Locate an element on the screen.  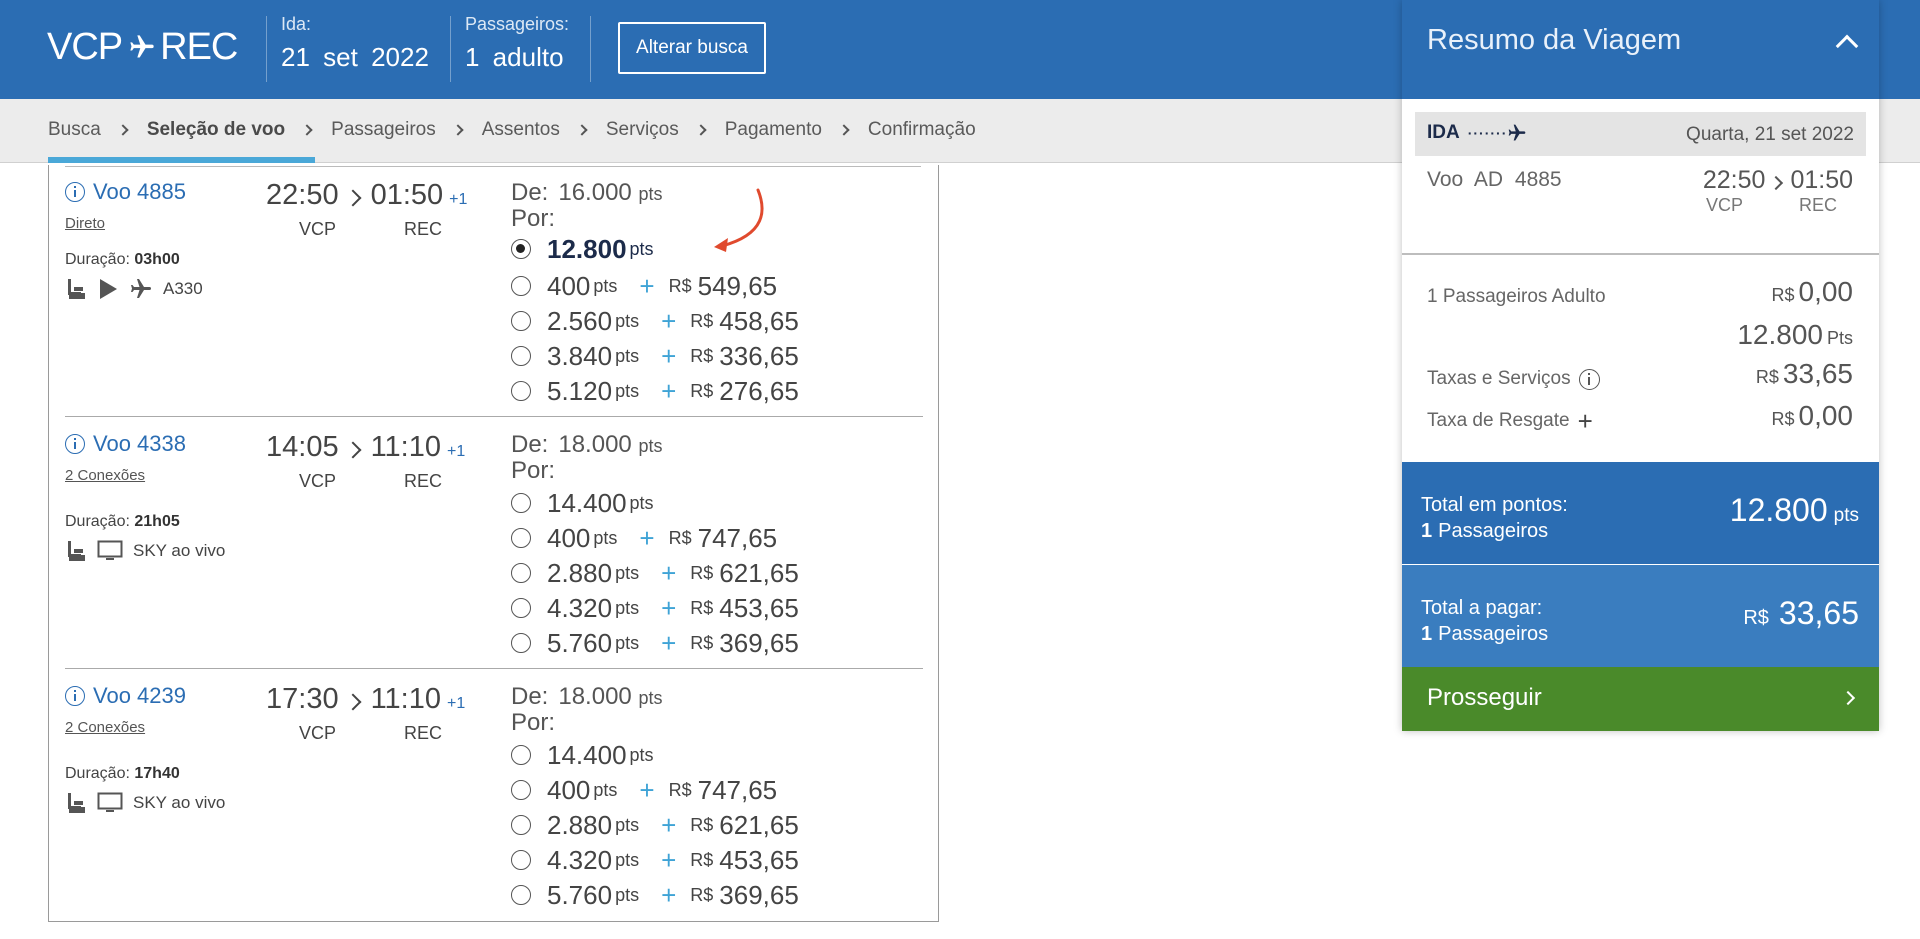
header-divider is located at coordinates (450, 49).